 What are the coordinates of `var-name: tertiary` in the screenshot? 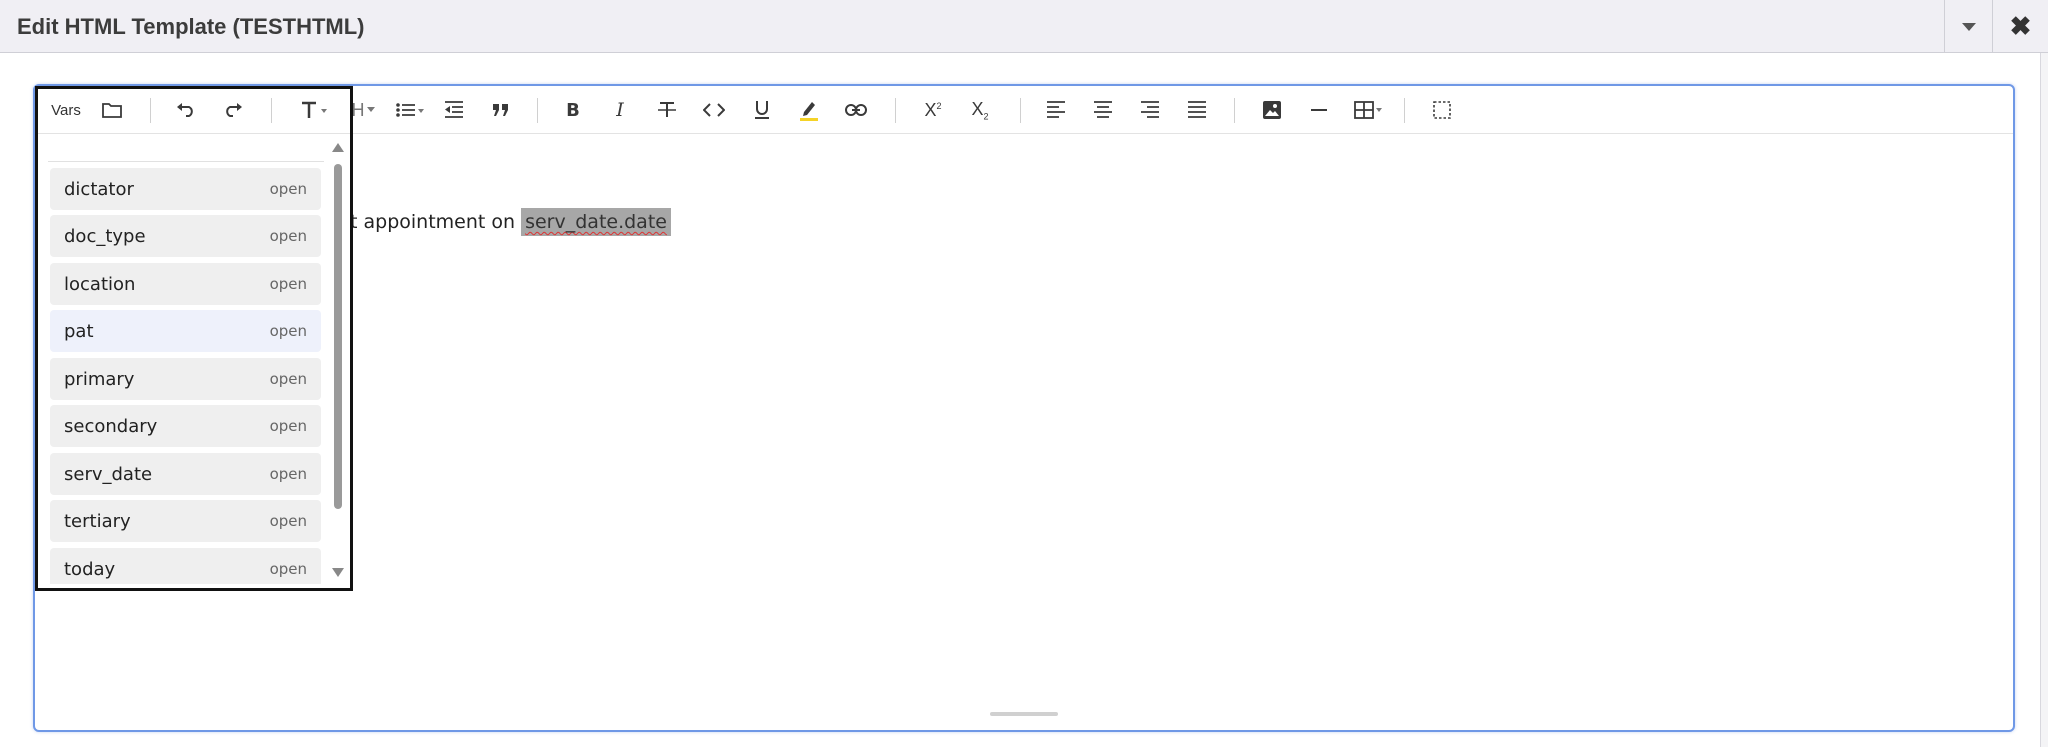 It's located at (97, 521).